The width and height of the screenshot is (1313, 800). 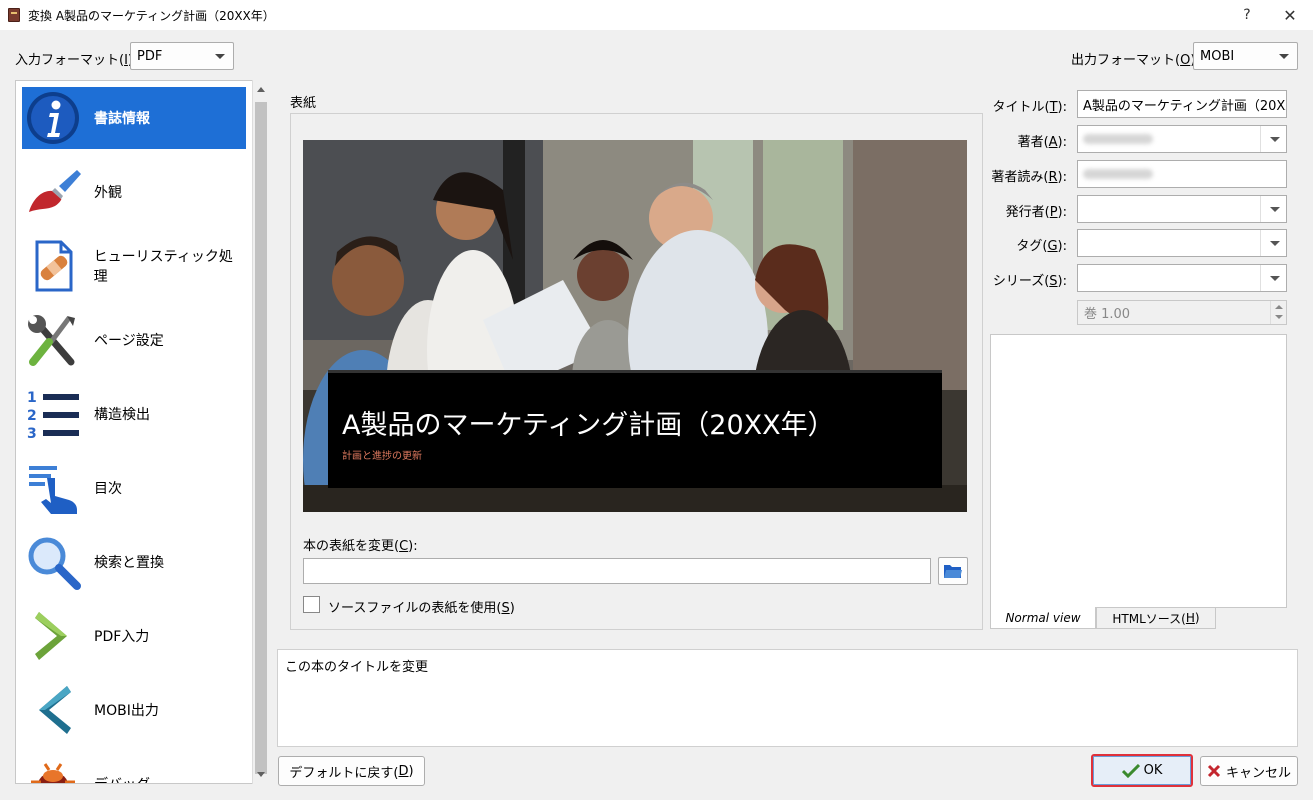 I want to click on sidebar-item-heuristics: ヒューリスティック処理, so click(x=134, y=266).